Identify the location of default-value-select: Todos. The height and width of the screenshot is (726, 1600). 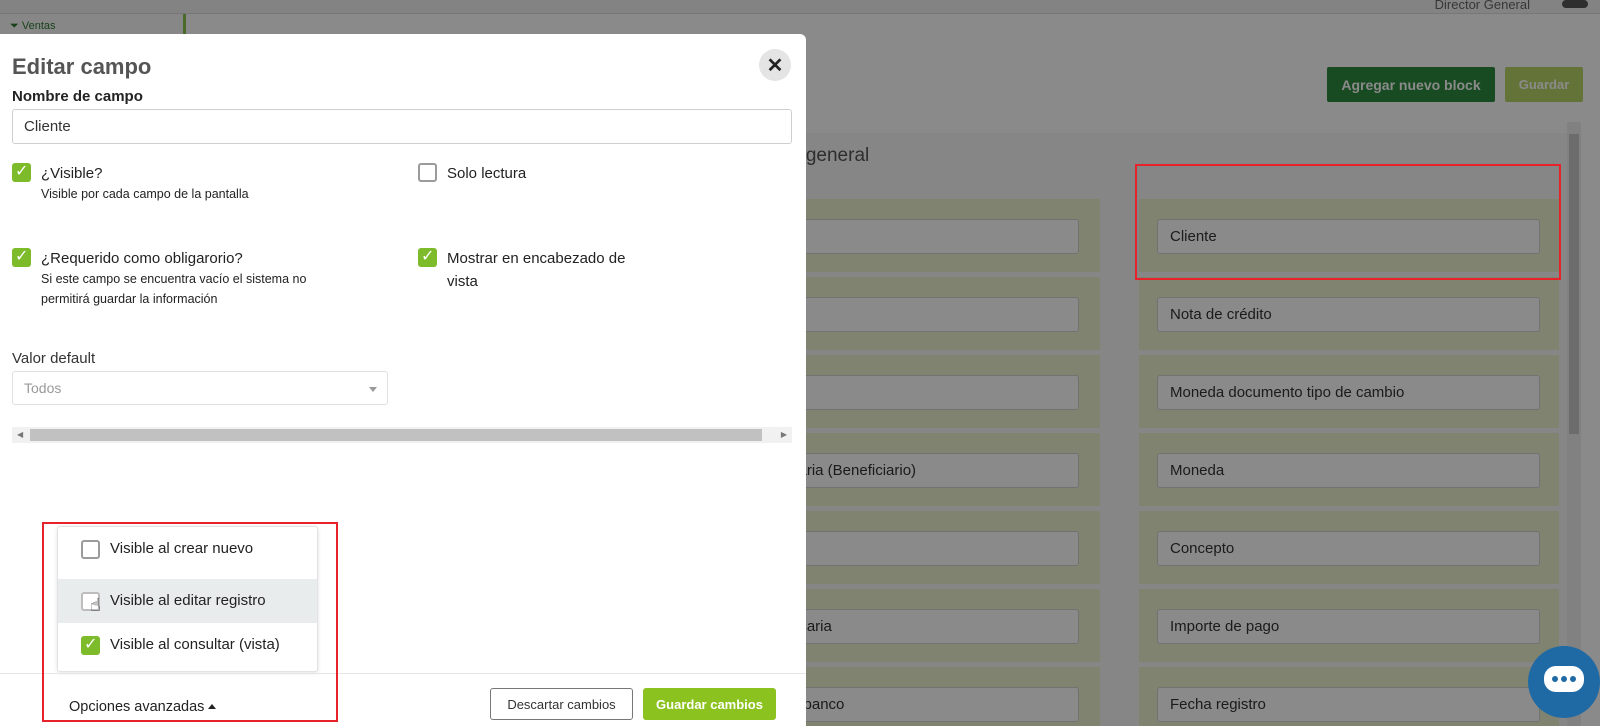
(200, 388).